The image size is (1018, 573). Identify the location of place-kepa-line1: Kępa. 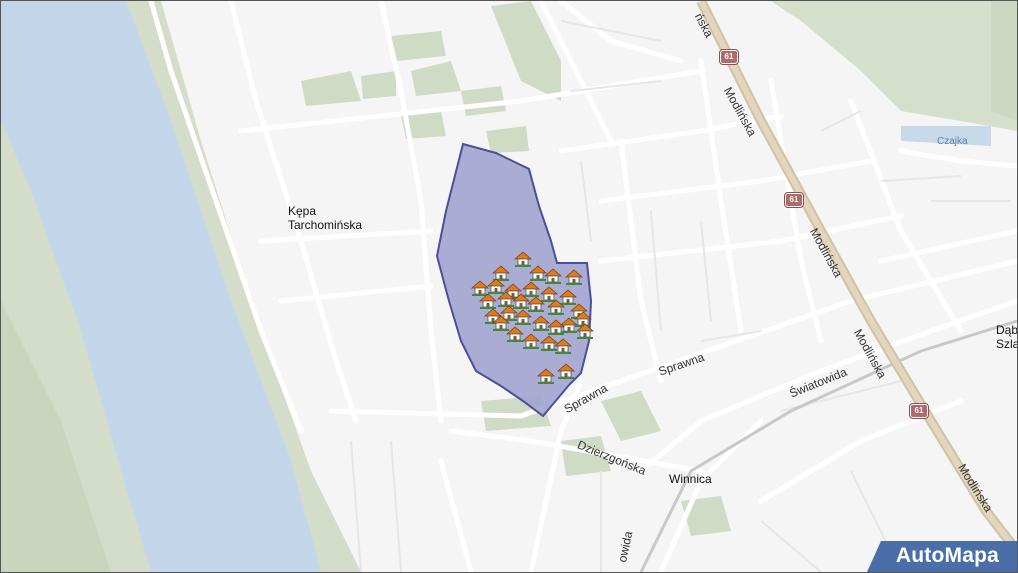
(302, 211).